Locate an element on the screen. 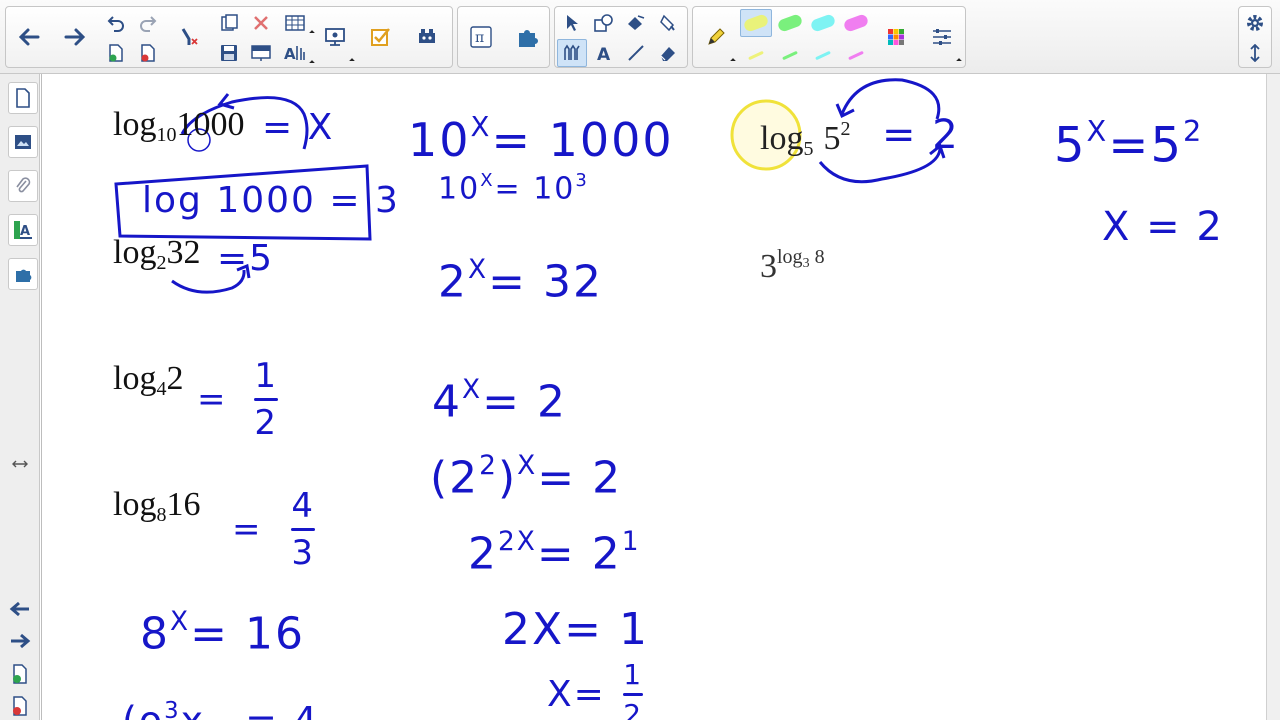 The height and width of the screenshot is (720, 1280). color-palette-icon is located at coordinates (896, 37).